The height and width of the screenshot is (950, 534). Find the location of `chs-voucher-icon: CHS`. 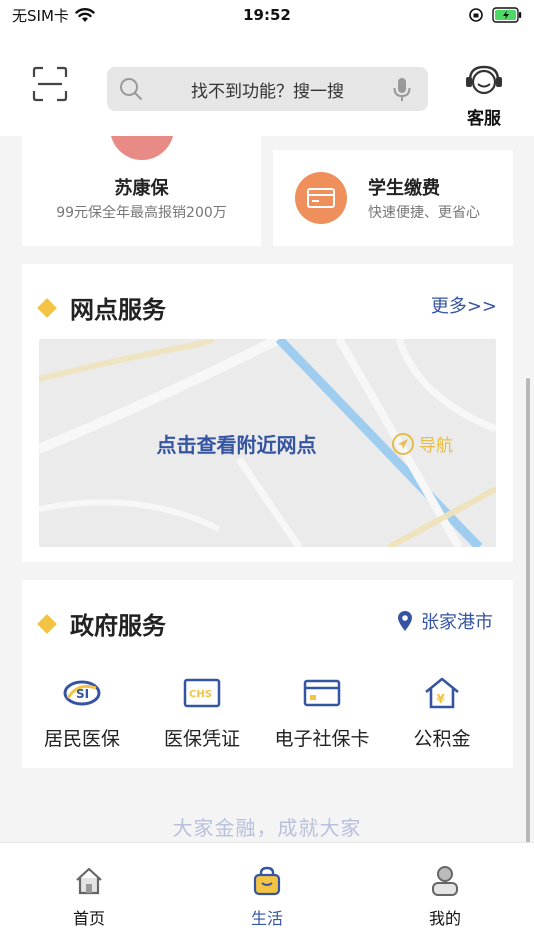

chs-voucher-icon: CHS is located at coordinates (202, 693).